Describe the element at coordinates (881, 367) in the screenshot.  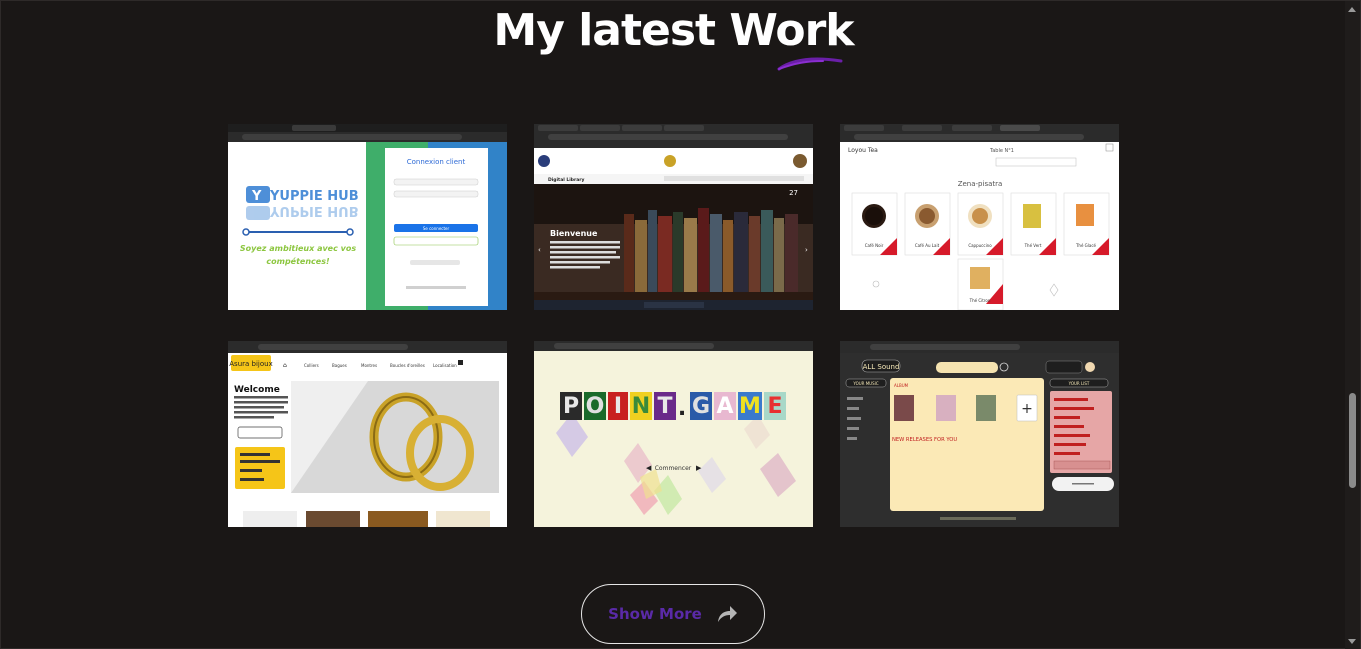
I see `all-sound-brand: ALL Sound` at that location.